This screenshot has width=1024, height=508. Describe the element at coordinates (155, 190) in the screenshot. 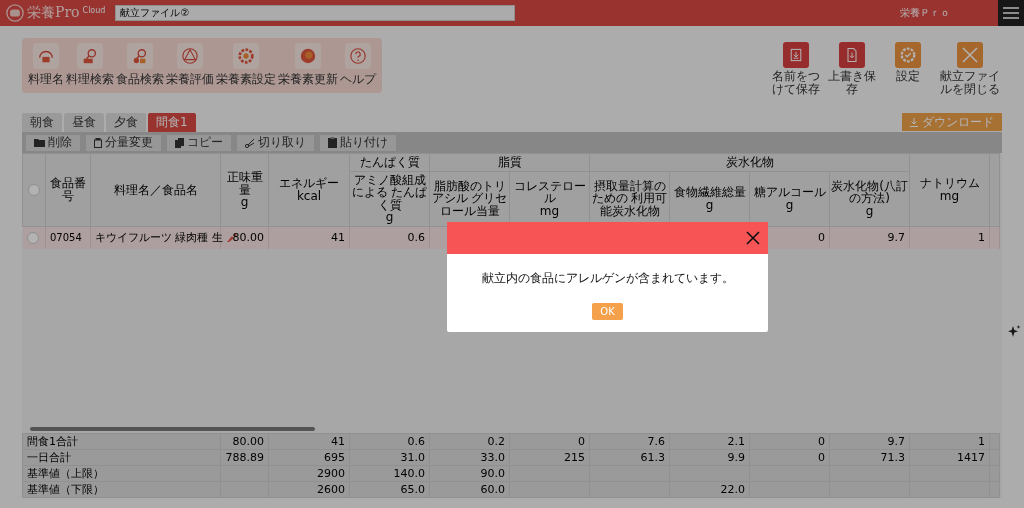

I see `column-header: 料理名／食品名` at that location.